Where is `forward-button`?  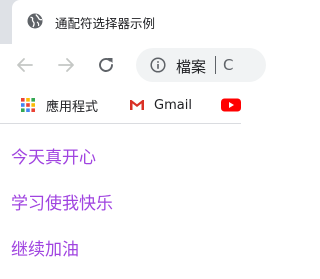
forward-button is located at coordinates (66, 65).